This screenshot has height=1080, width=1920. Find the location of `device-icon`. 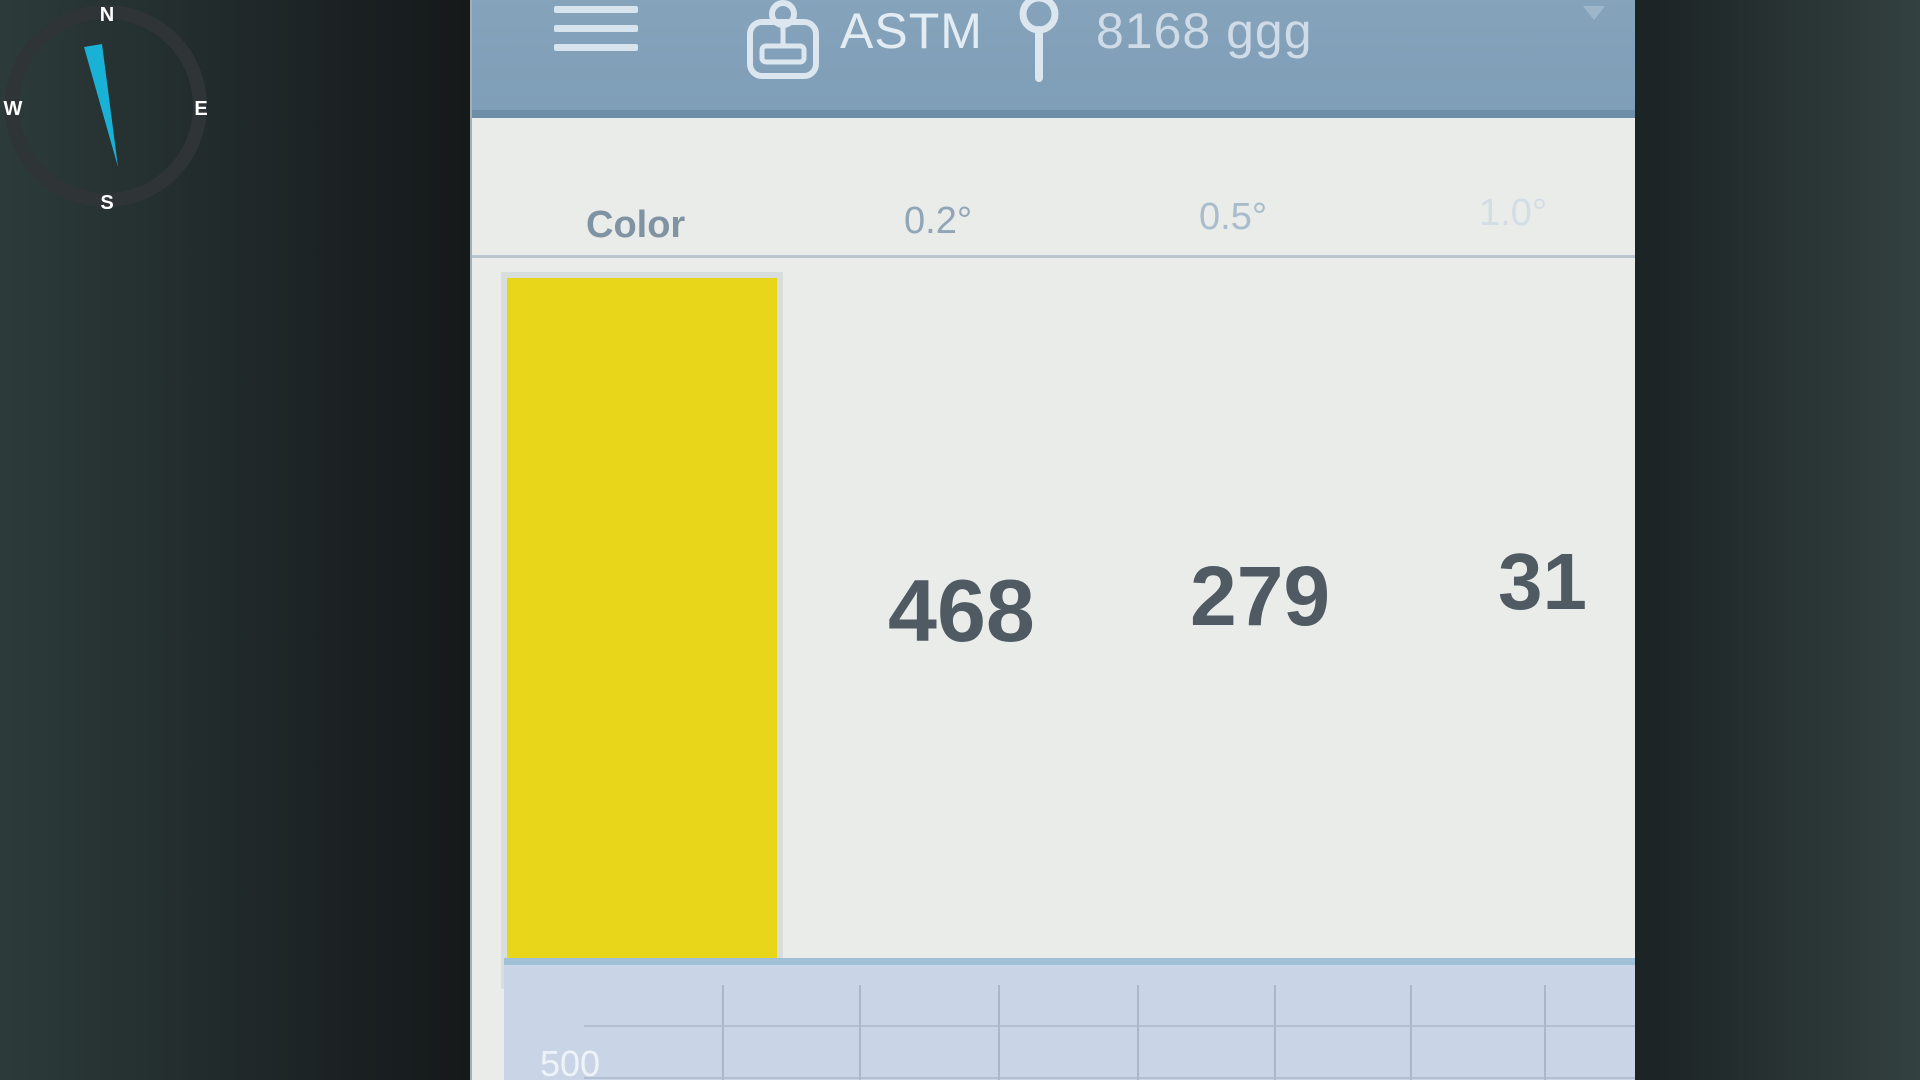

device-icon is located at coordinates (783, 39).